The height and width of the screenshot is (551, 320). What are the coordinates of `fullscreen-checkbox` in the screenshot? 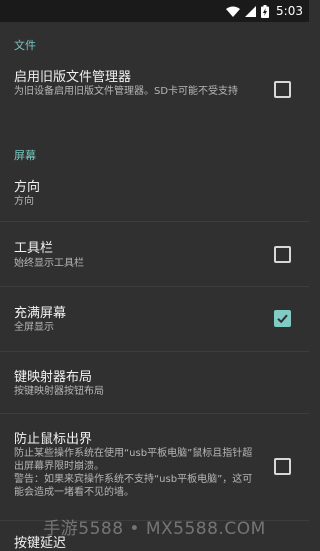 It's located at (282, 318).